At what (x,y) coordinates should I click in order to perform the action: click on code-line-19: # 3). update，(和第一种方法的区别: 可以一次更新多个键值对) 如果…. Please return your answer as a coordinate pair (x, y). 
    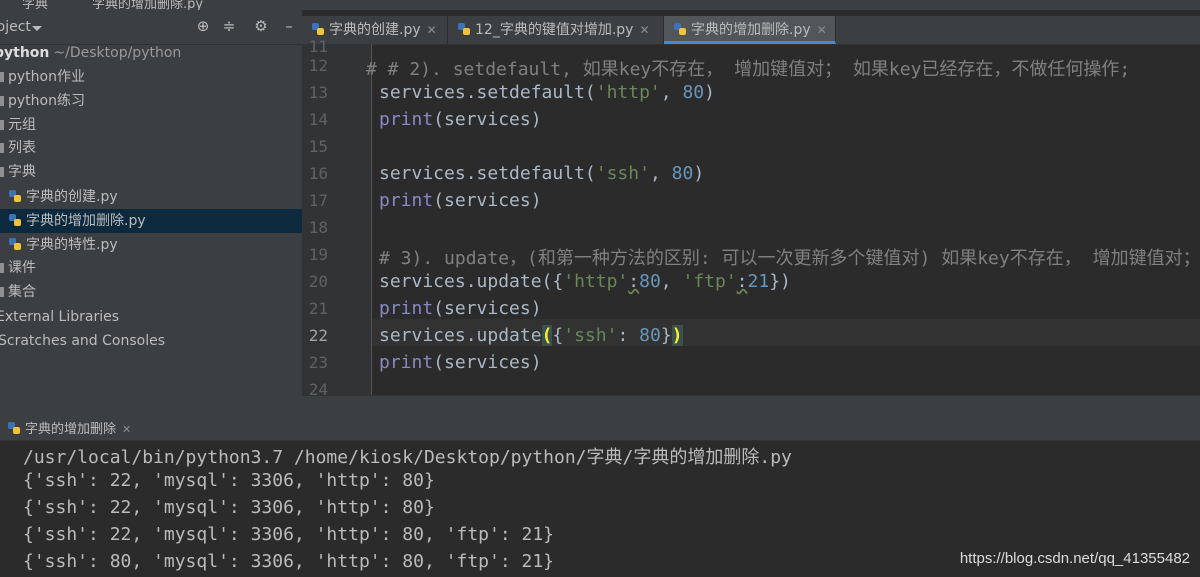
    Looking at the image, I should click on (789, 257).